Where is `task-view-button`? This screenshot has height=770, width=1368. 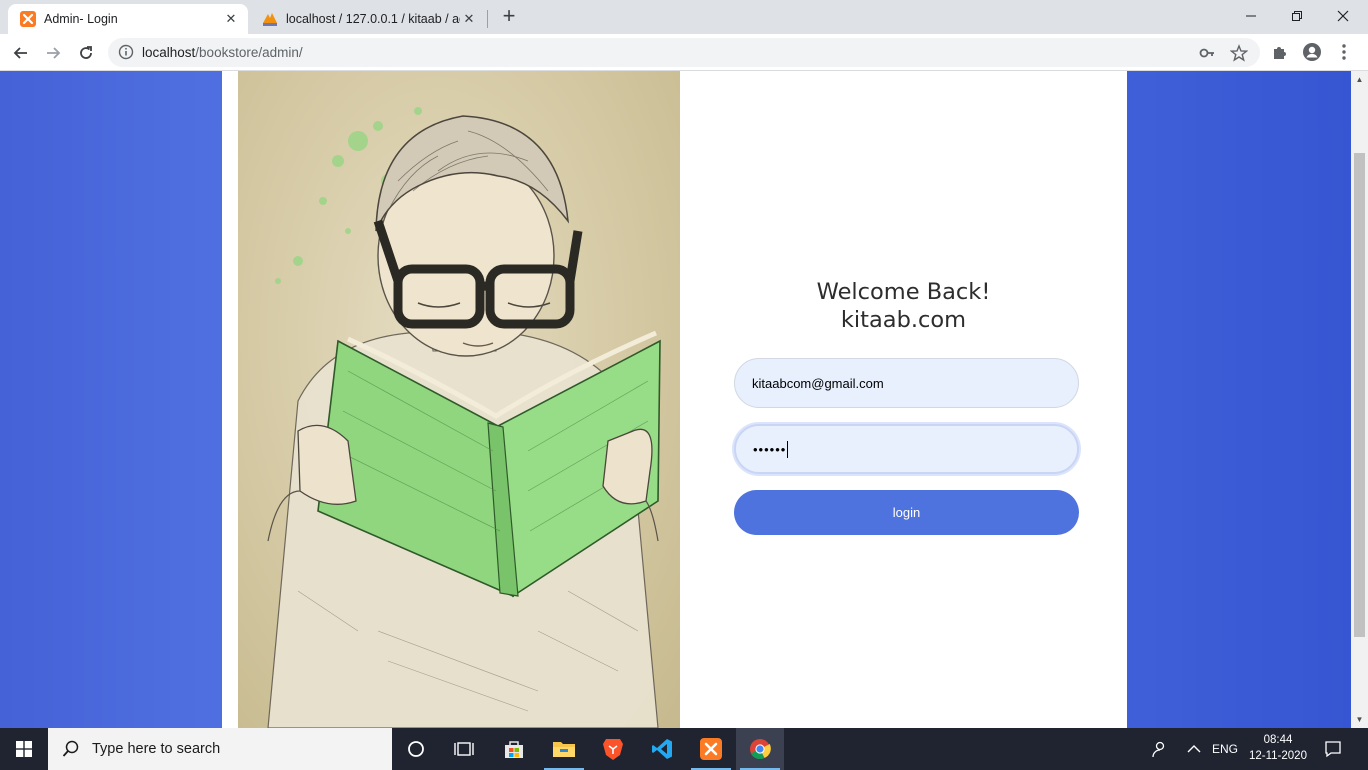 task-view-button is located at coordinates (464, 749).